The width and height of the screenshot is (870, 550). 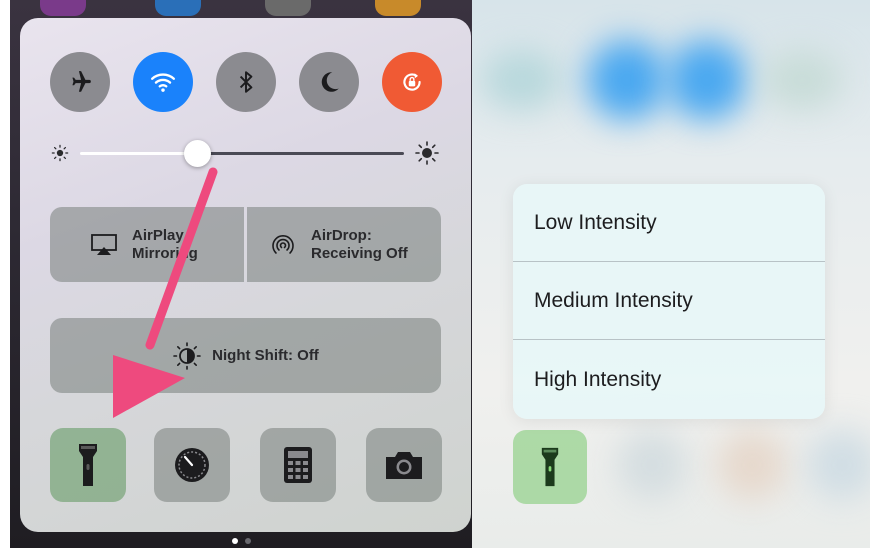 I want to click on page-dot, so click(x=248, y=541).